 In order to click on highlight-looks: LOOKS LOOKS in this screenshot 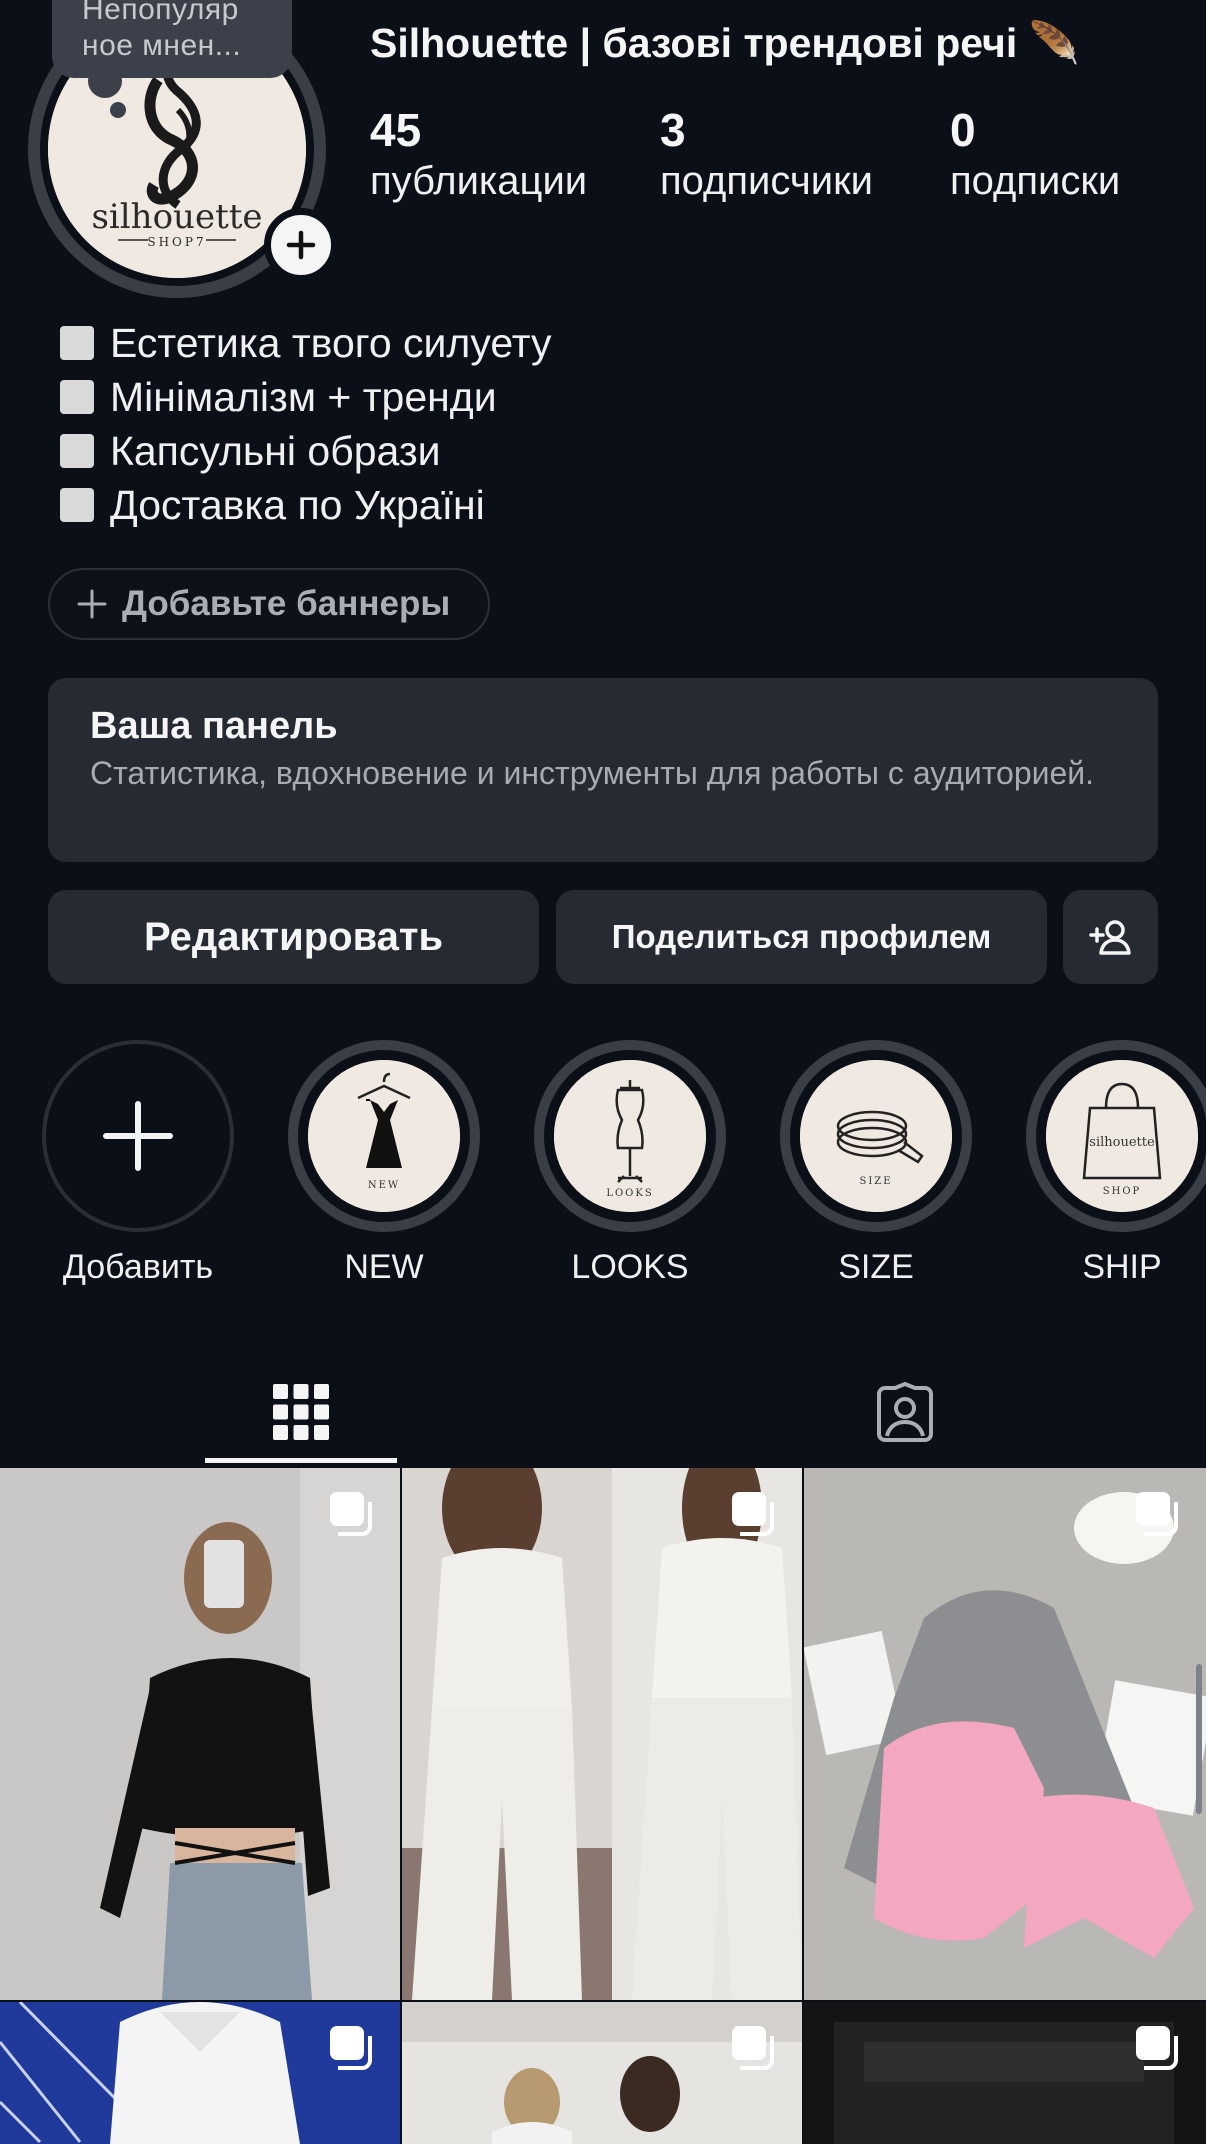, I will do `click(630, 1163)`.